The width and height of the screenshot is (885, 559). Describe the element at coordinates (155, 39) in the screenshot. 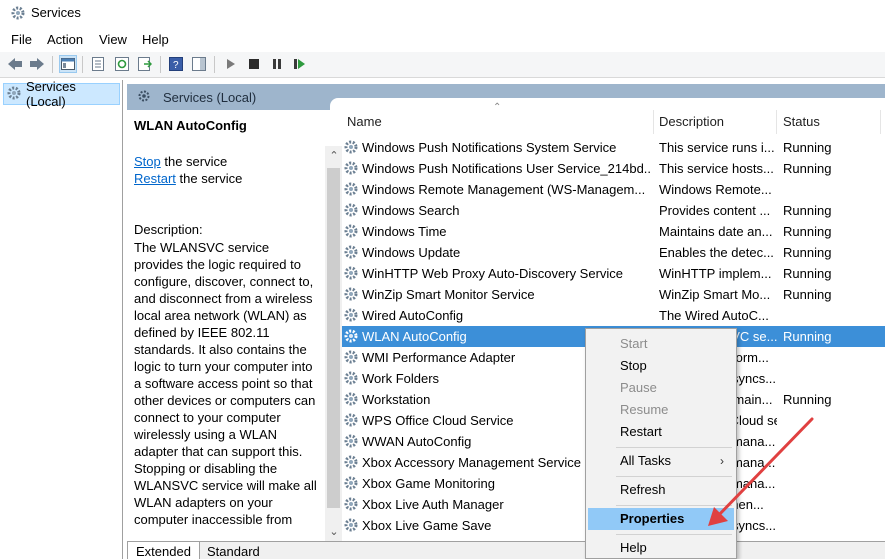

I see `menu-help: Help` at that location.